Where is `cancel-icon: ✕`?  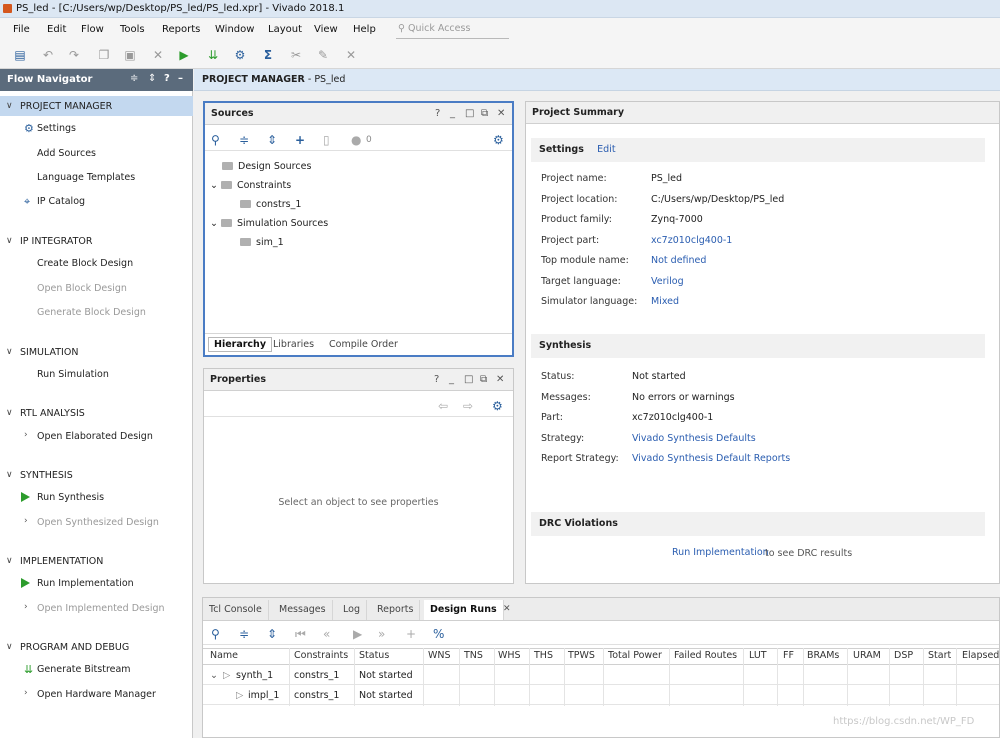 cancel-icon: ✕ is located at coordinates (351, 55).